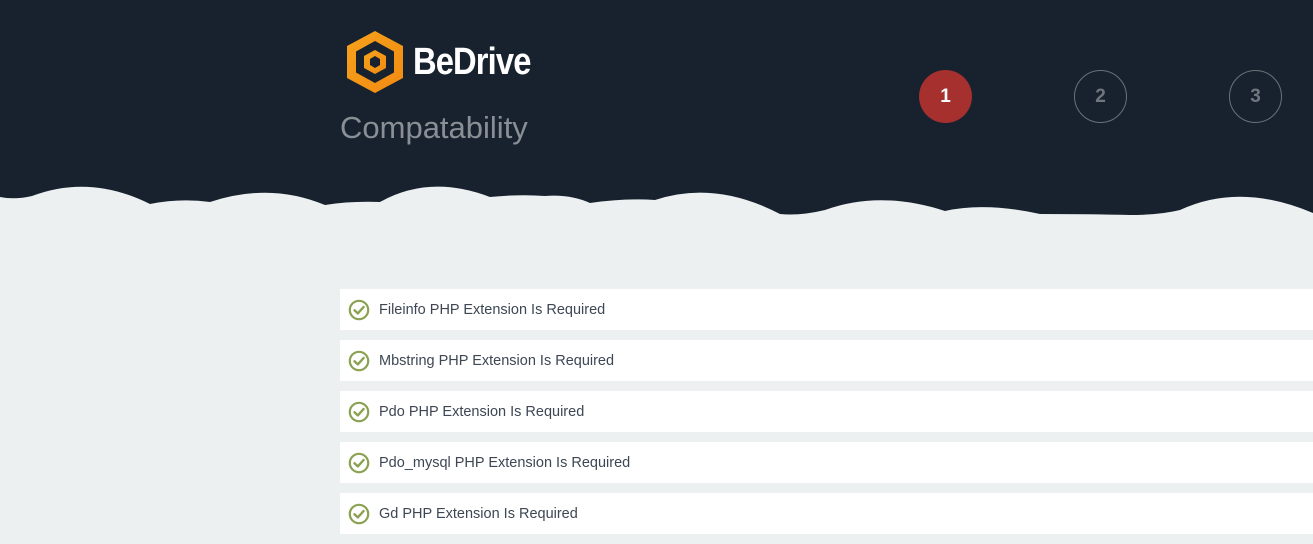 This screenshot has width=1313, height=544. What do you see at coordinates (505, 462) in the screenshot?
I see `requirement-label: Pdo_mysql PHP Extension Is Required` at bounding box center [505, 462].